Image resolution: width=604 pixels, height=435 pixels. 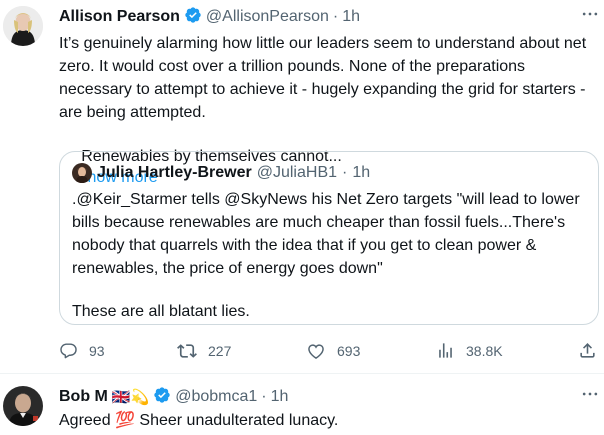 I want to click on retweet-icon, so click(x=187, y=351).